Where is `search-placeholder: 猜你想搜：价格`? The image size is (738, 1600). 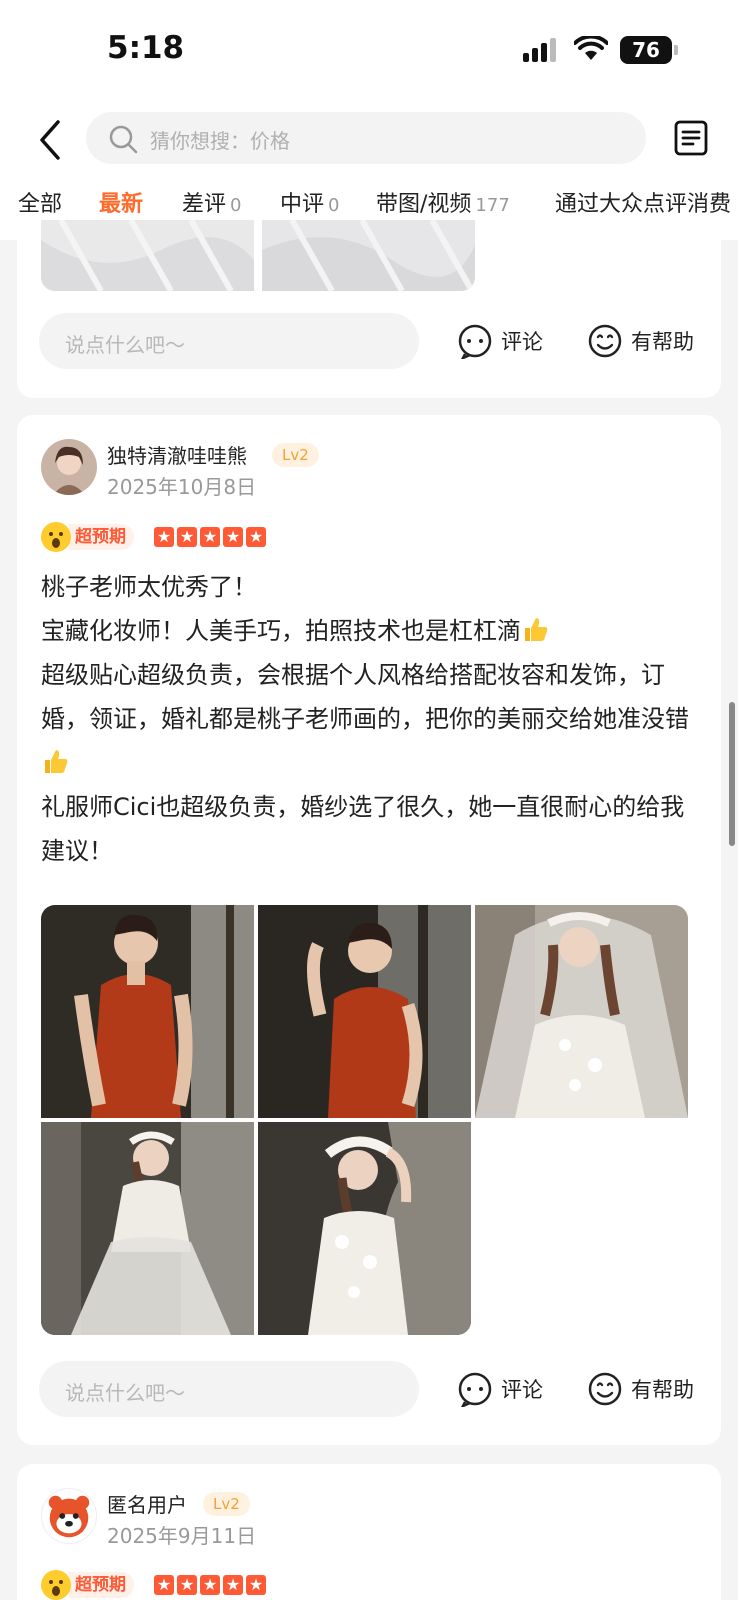 search-placeholder: 猜你想搜：价格 is located at coordinates (220, 141).